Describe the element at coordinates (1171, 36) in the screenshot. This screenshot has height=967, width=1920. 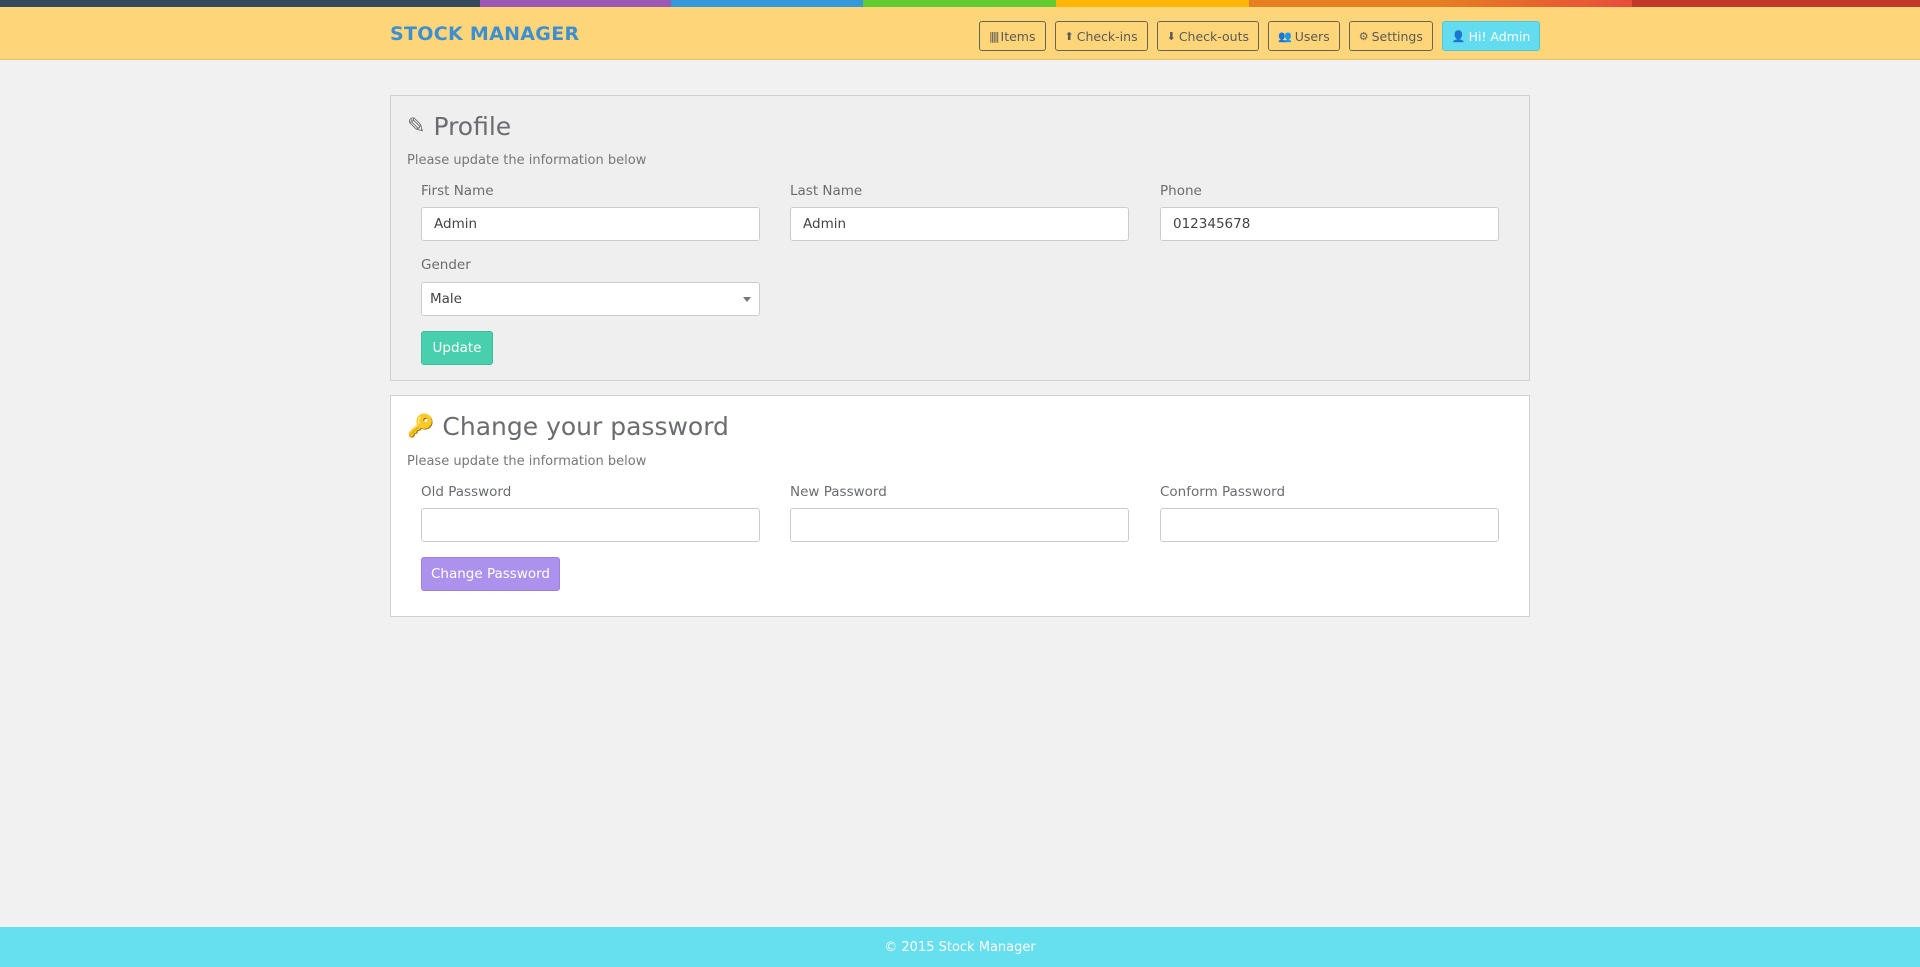
I see `arrow-circle-down-icon: ⬇` at that location.